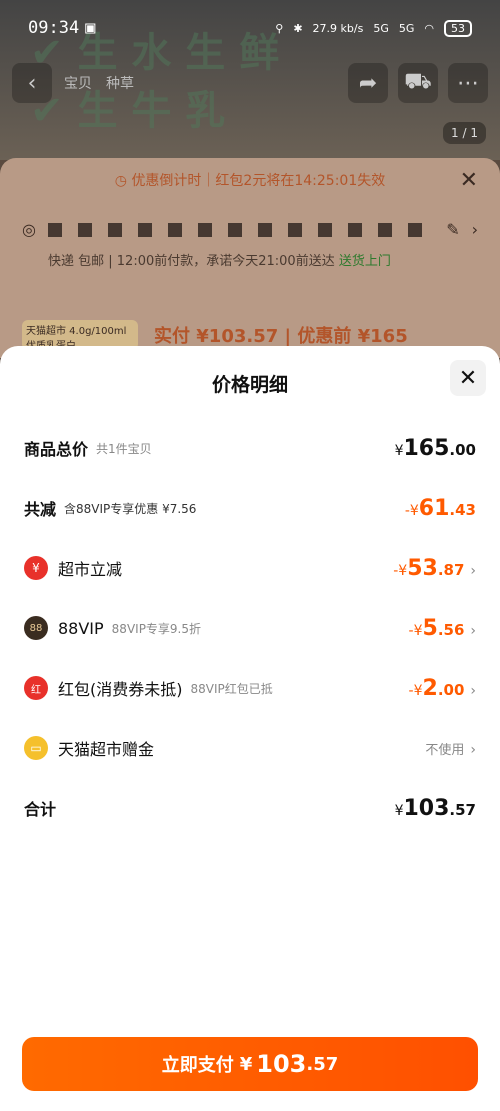  What do you see at coordinates (298, 28) in the screenshot?
I see `bluetooth-icon: ✱` at bounding box center [298, 28].